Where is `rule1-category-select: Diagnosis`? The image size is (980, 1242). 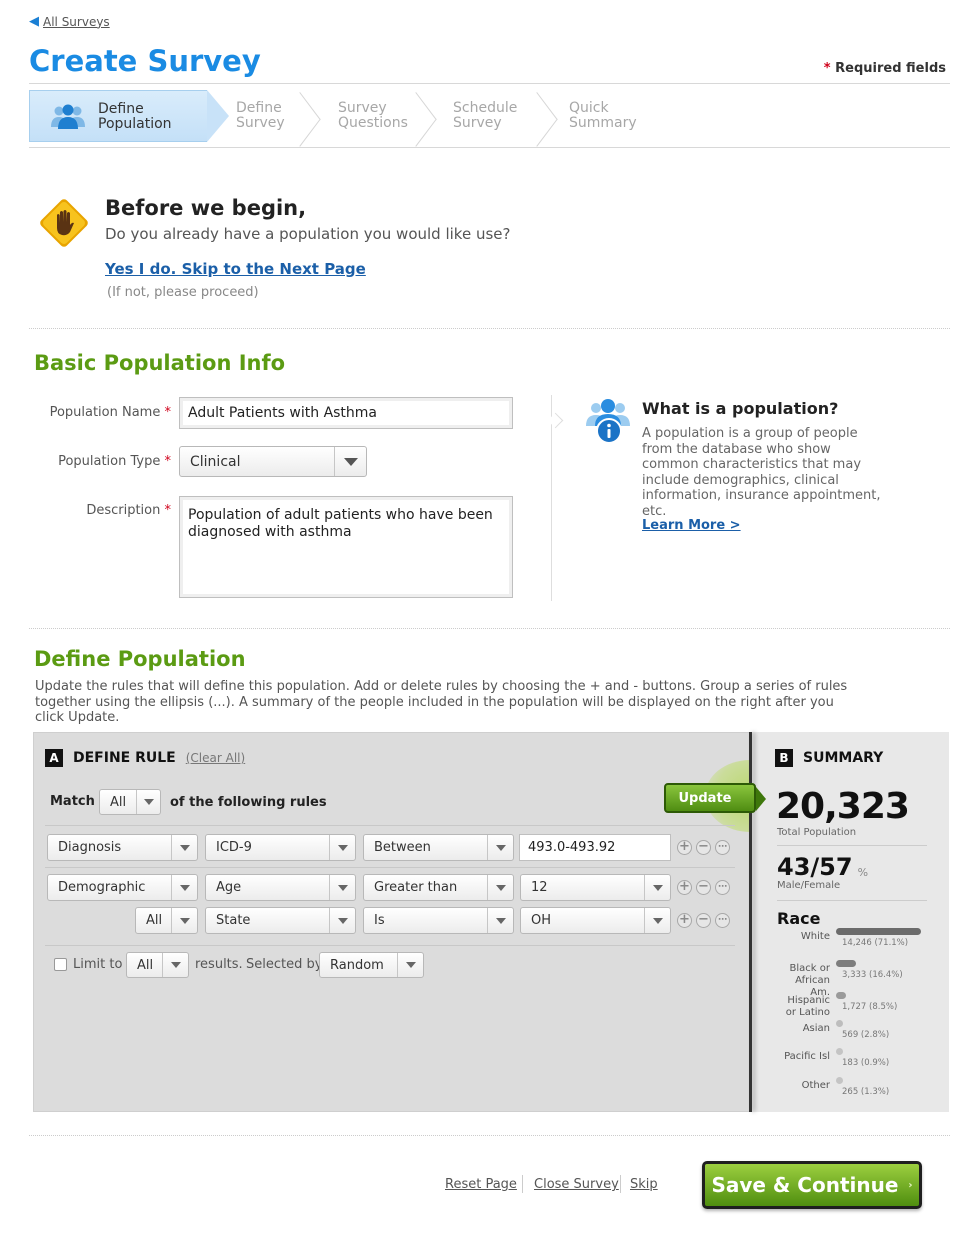
rule1-category-select: Diagnosis is located at coordinates (122, 847).